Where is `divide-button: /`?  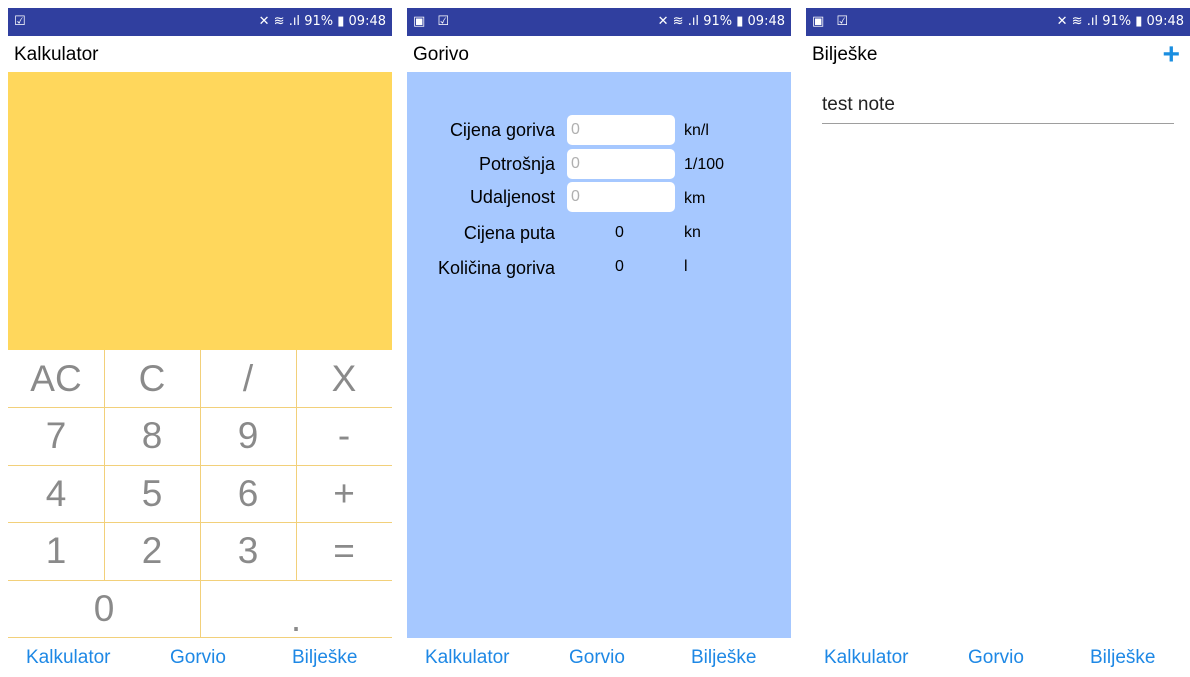
divide-button: / is located at coordinates (248, 378).